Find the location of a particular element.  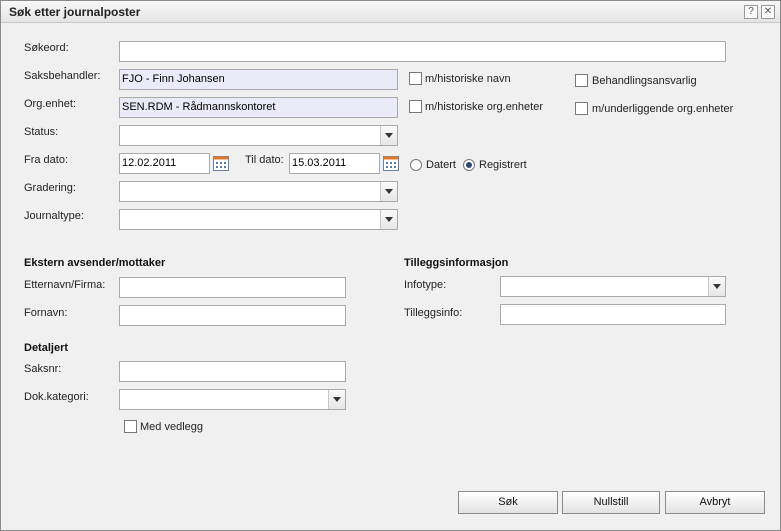

historiske-org-label: m/historiske org.enheter is located at coordinates (484, 107).